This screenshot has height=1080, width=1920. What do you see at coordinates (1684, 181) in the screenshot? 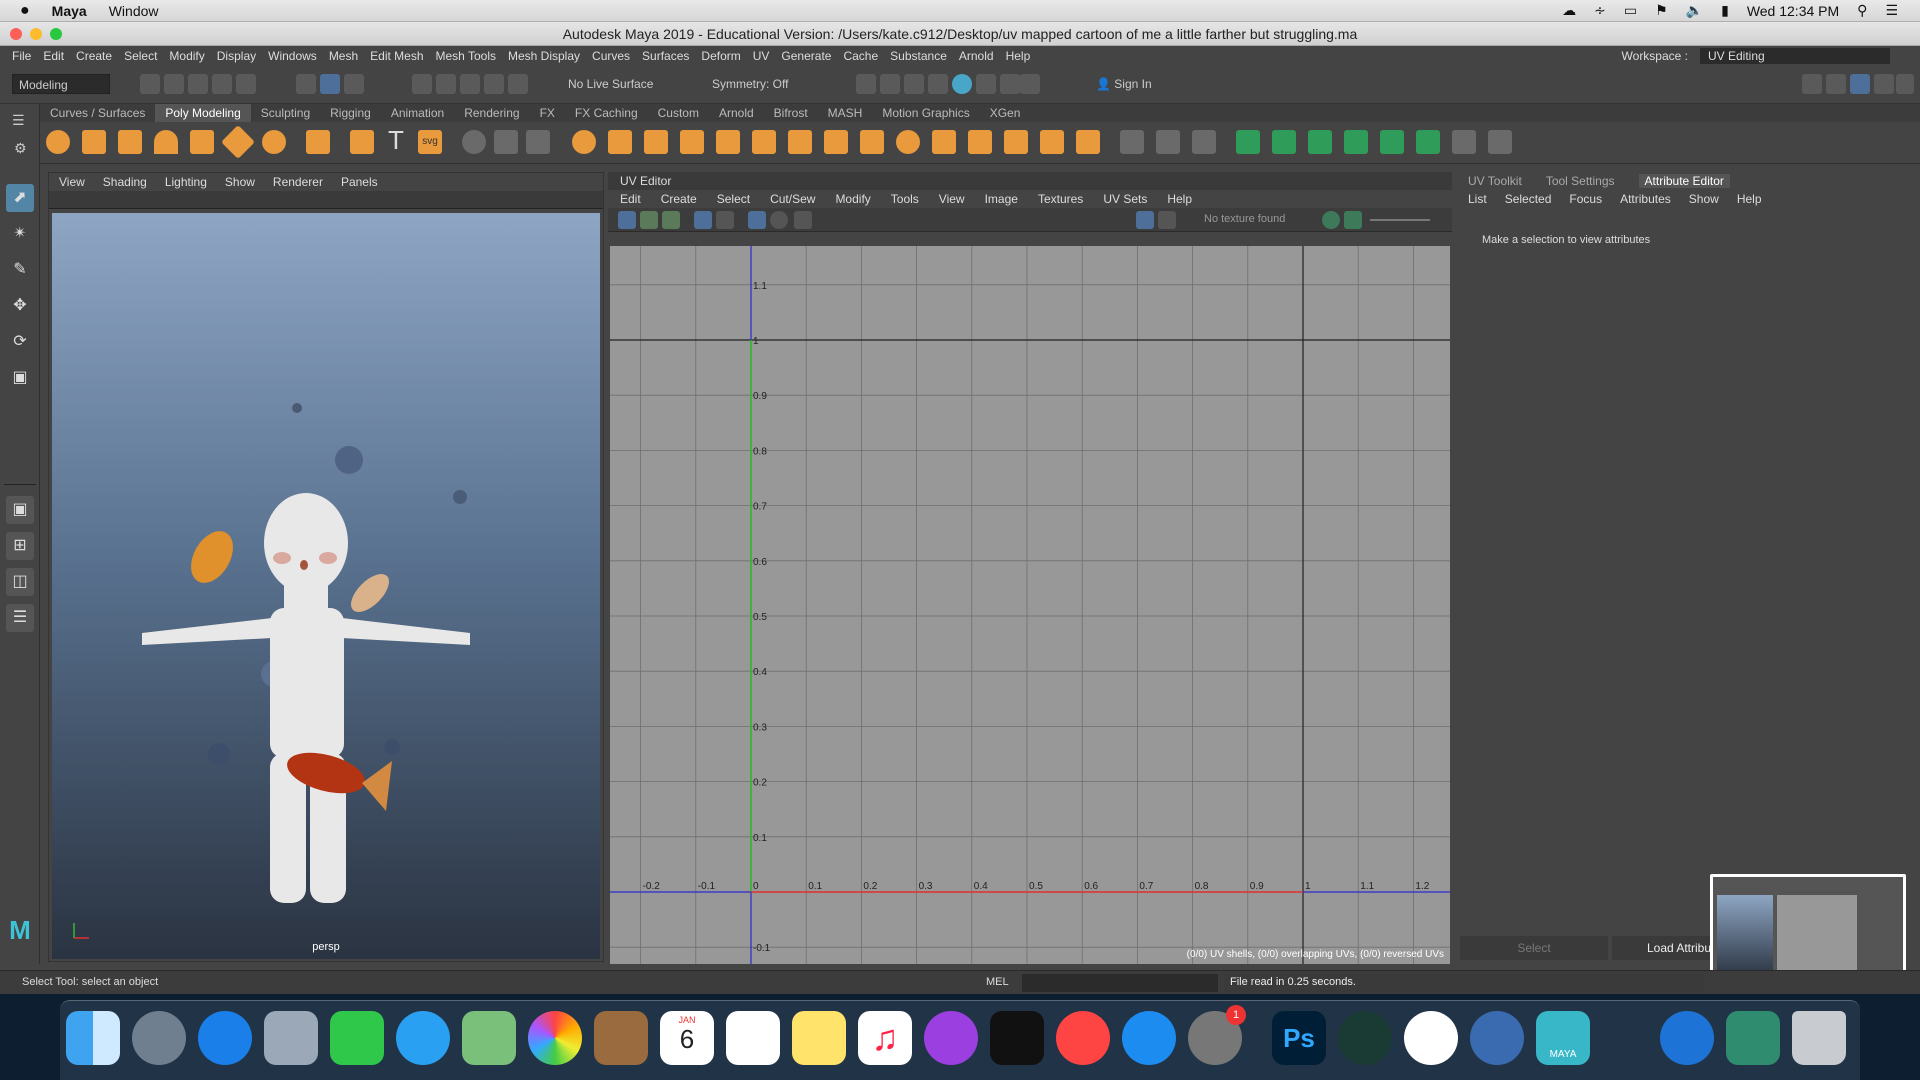
I see `tab-attribute-editor: Attribute Editor` at bounding box center [1684, 181].